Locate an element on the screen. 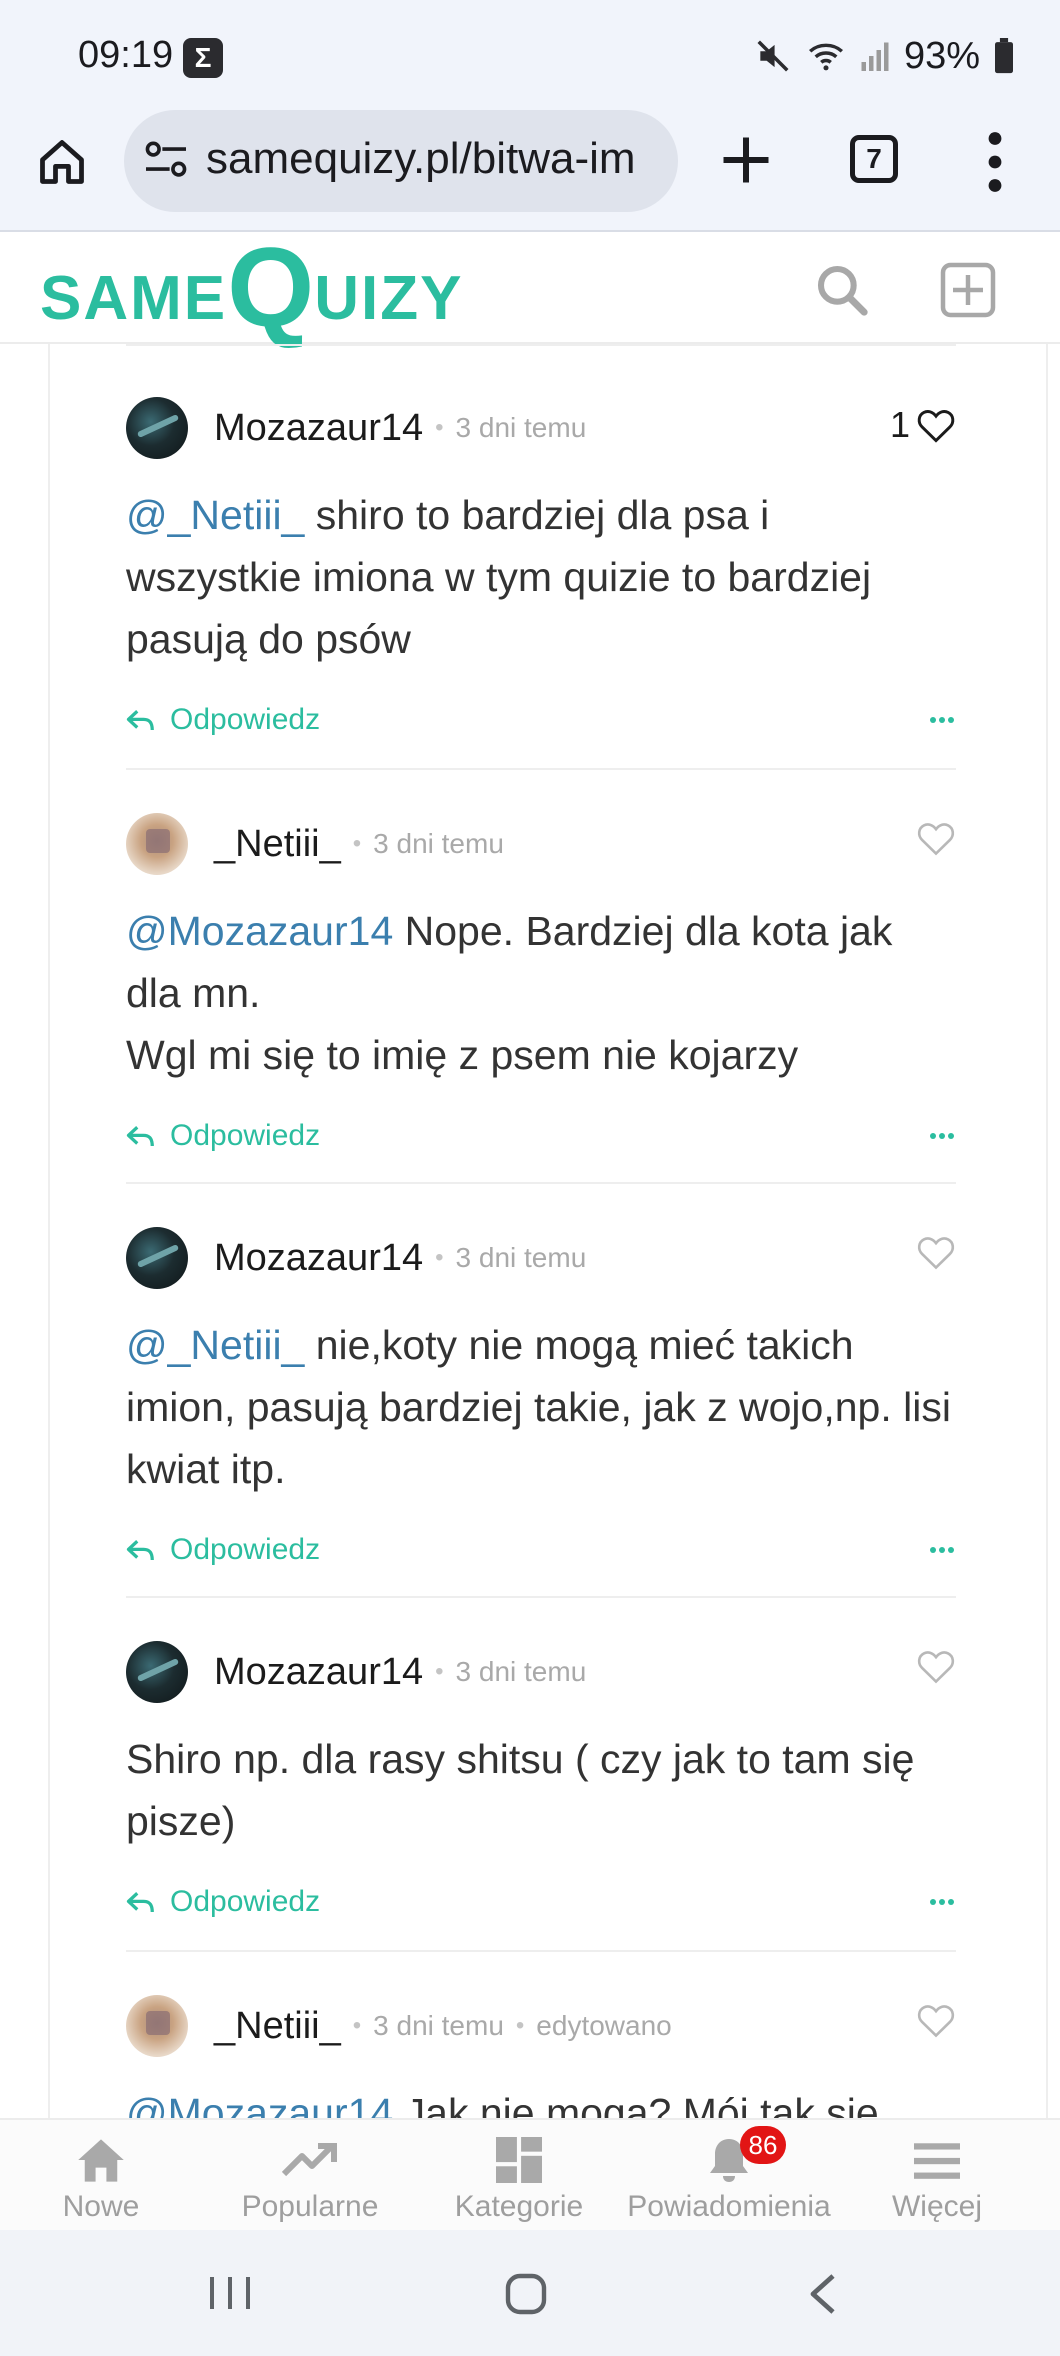 The image size is (1060, 2356). system-navigation-bar is located at coordinates (530, 2293).